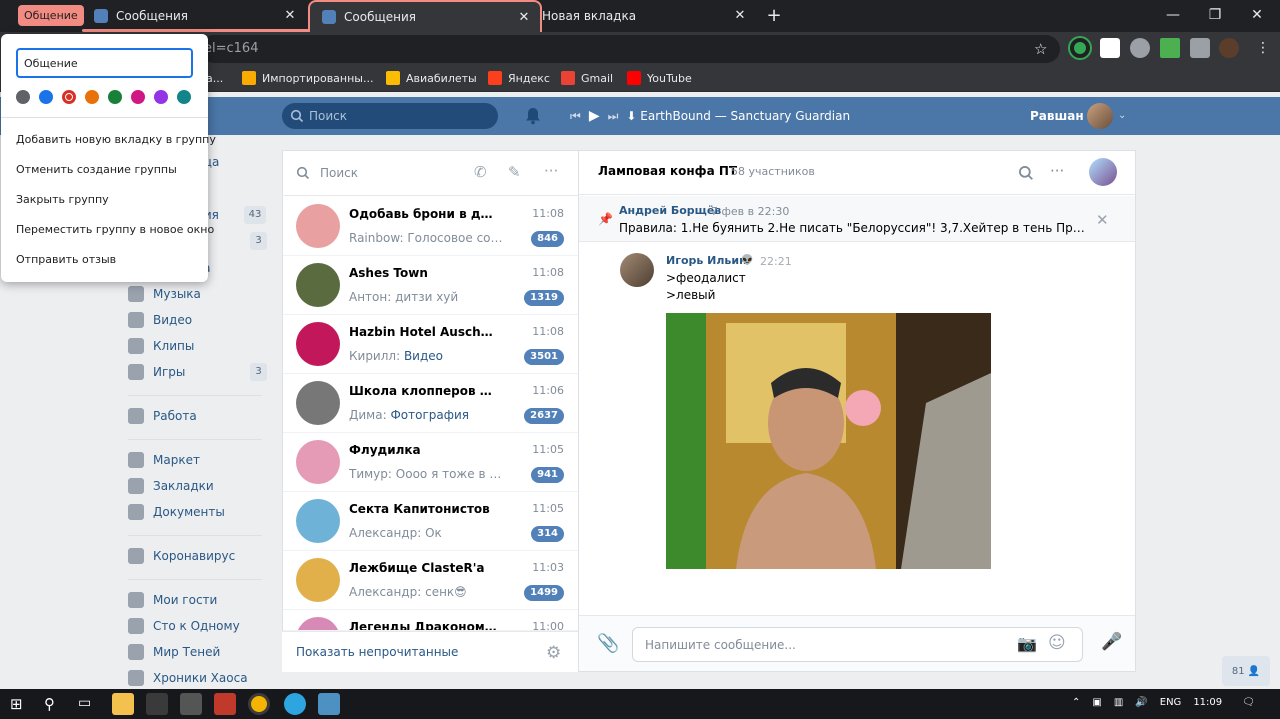 Image resolution: width=1280 pixels, height=719 pixels. Describe the element at coordinates (1171, 702) in the screenshot. I see `language-indicator: ENG` at that location.